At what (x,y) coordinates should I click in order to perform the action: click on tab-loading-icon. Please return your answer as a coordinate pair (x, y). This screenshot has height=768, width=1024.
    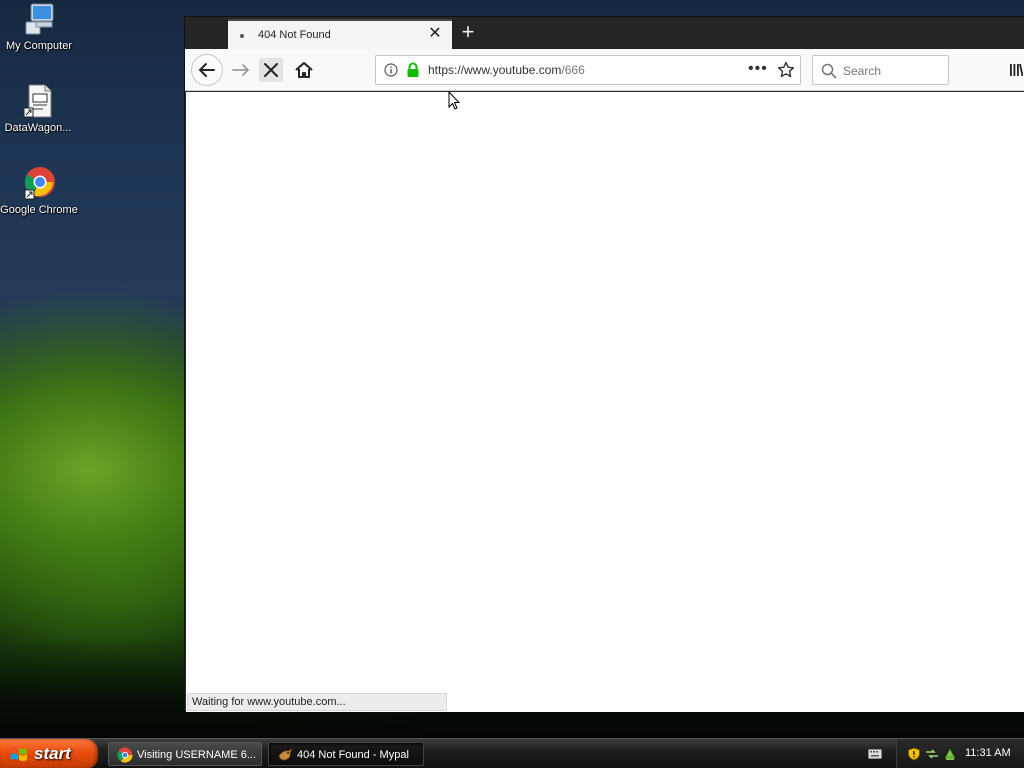
    Looking at the image, I should click on (242, 36).